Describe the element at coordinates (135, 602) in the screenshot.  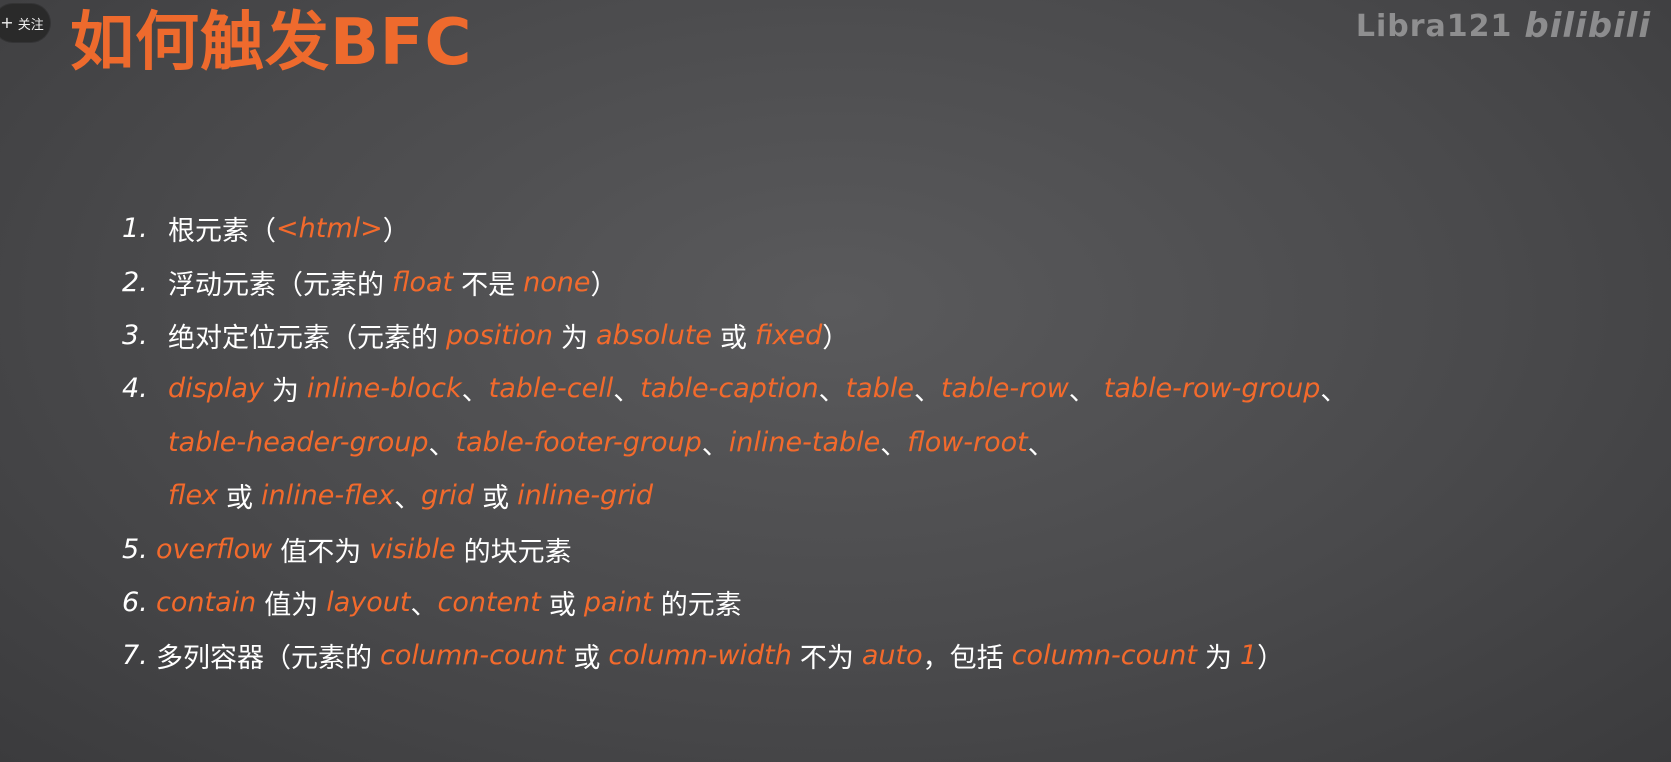
I see `item-number: 6.` at that location.